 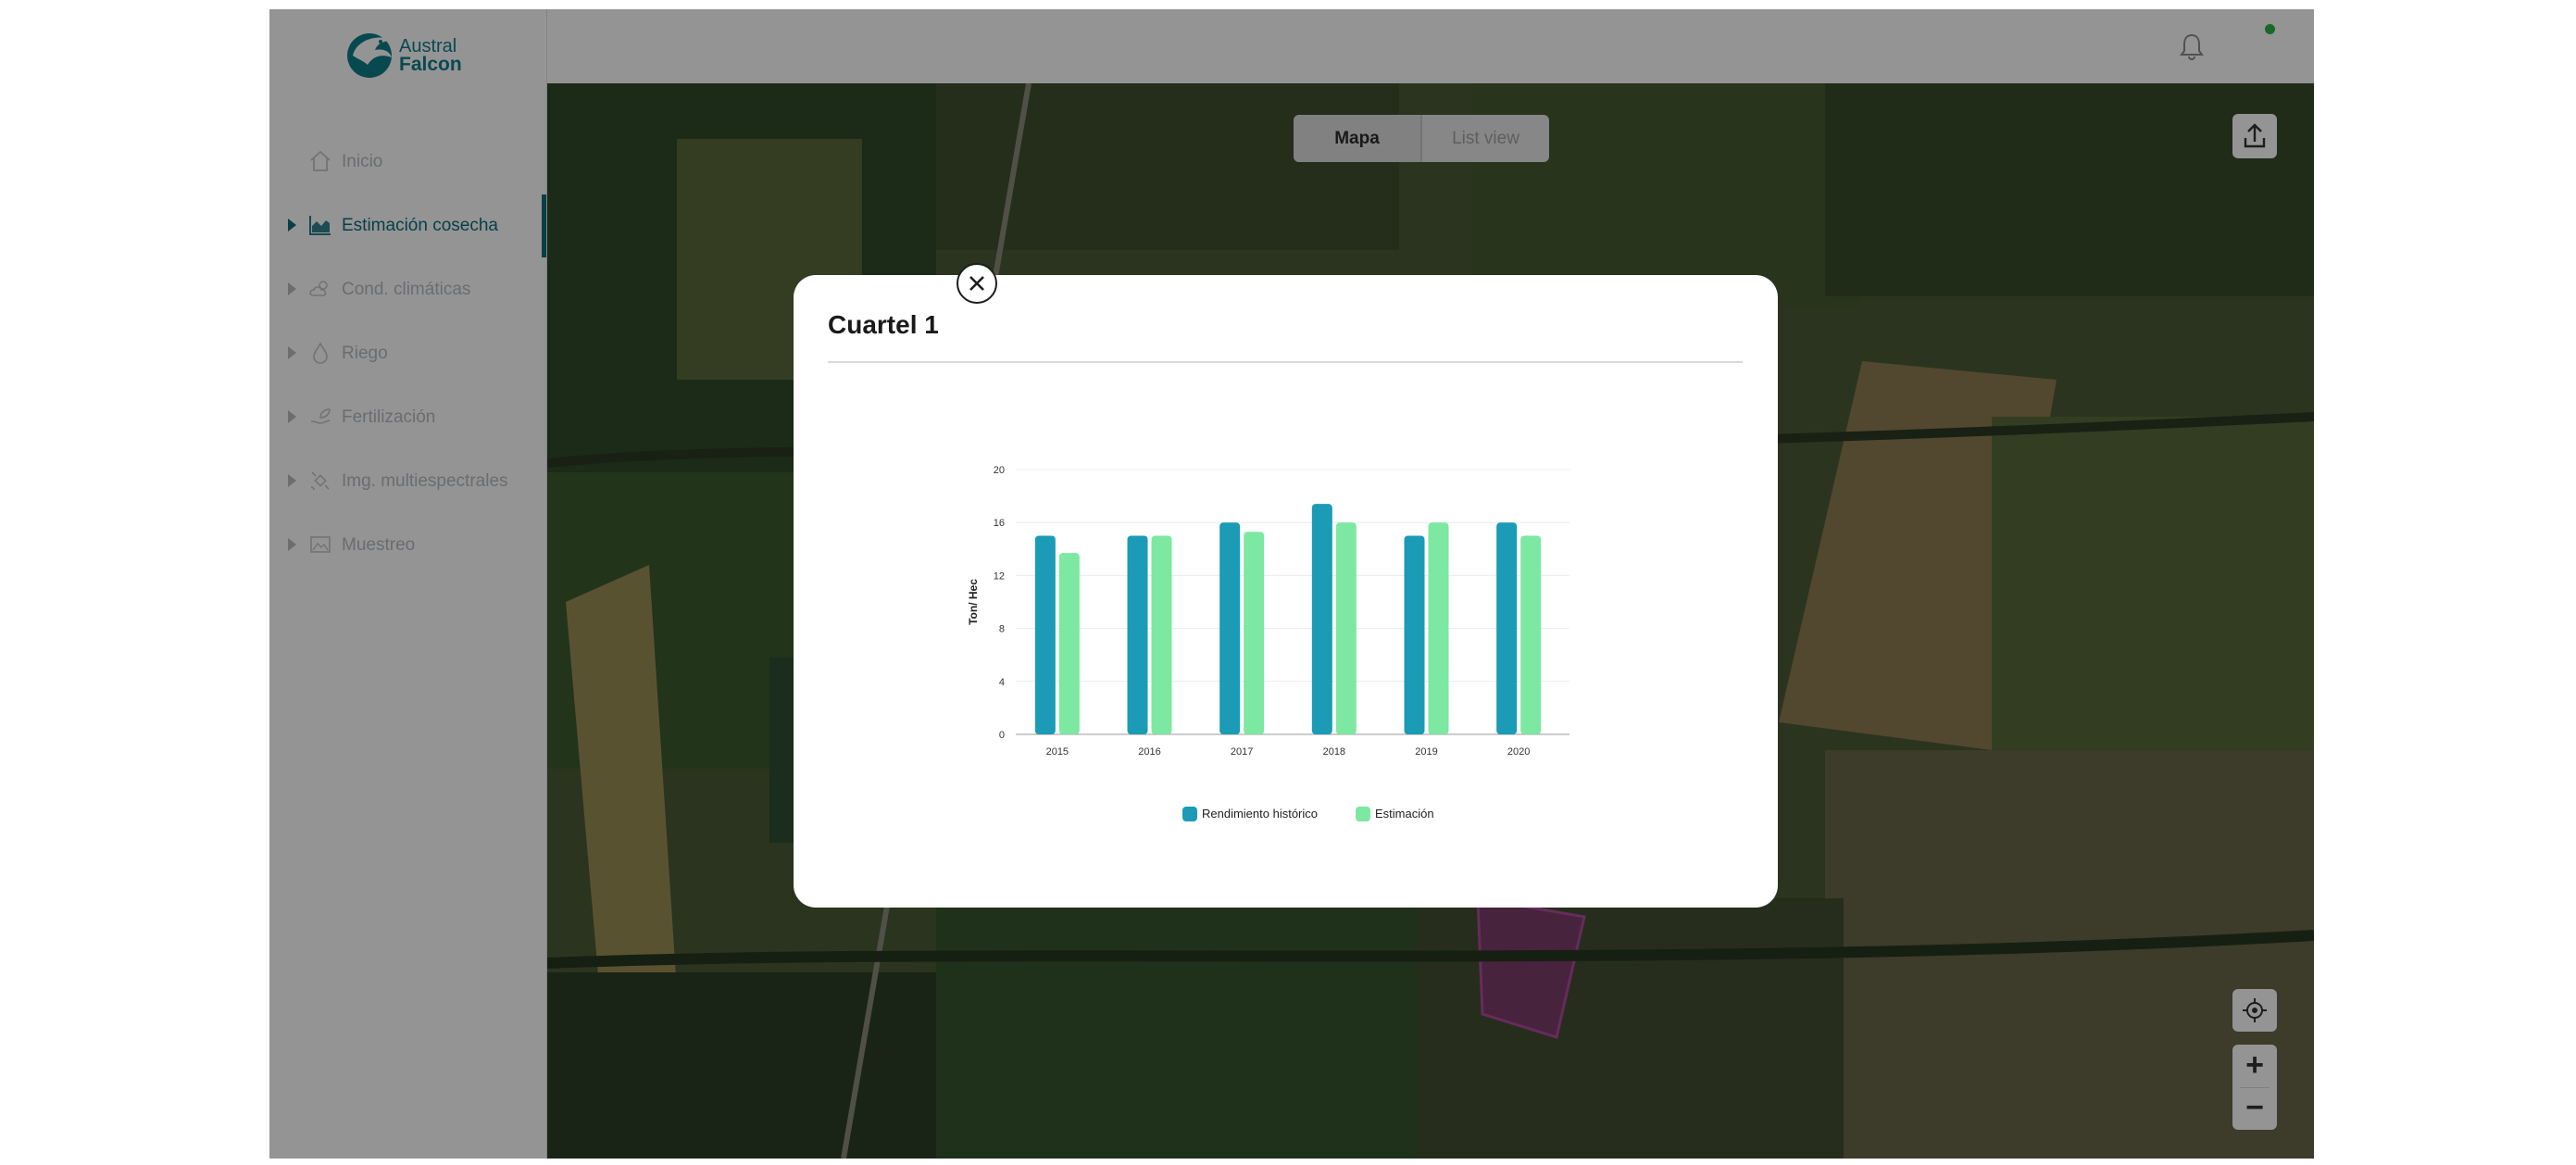 I want to click on y-tick-label: 16, so click(x=1000, y=523).